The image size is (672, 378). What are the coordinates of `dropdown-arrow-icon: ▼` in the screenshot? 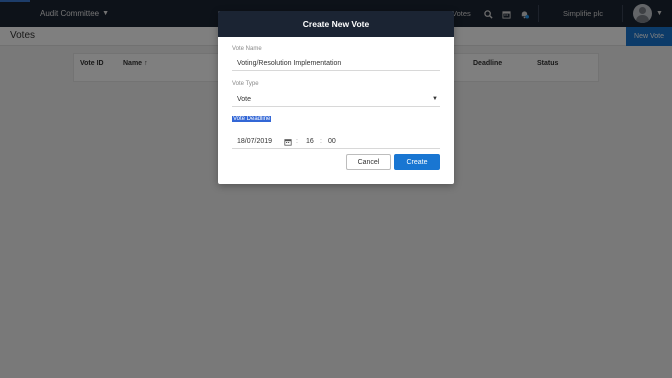 It's located at (435, 99).